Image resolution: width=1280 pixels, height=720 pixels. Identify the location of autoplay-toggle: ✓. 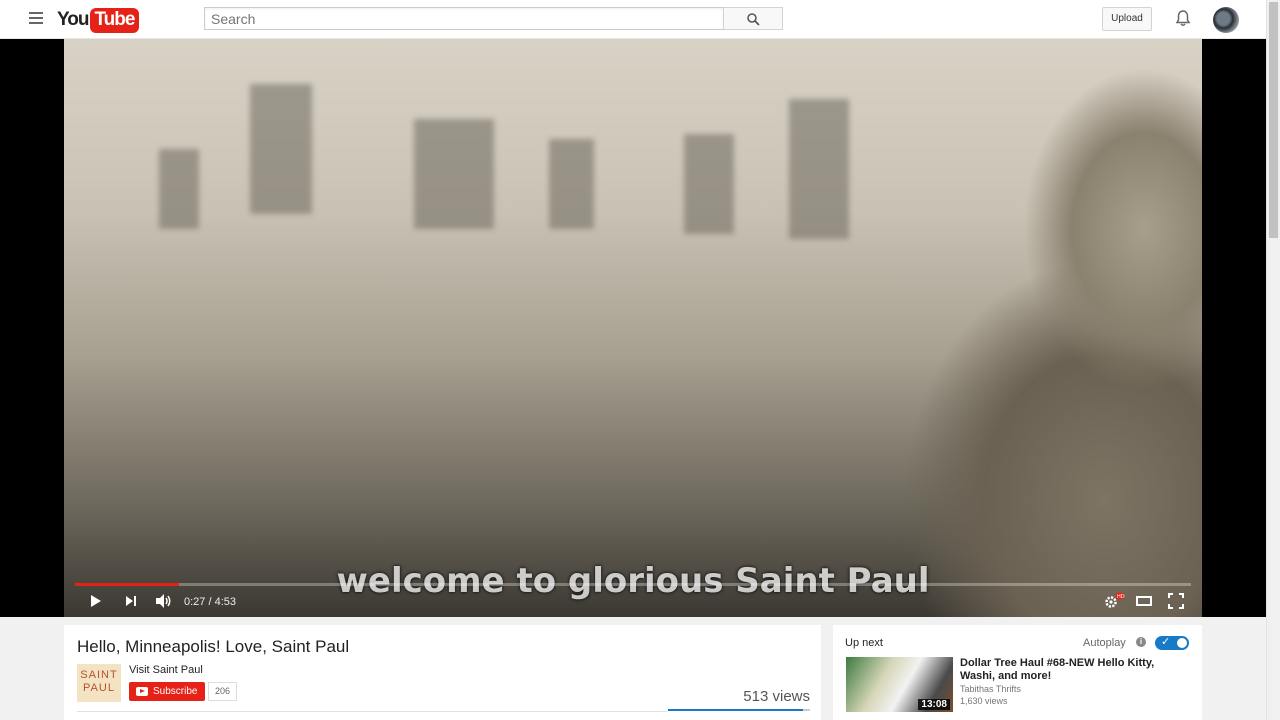
(1172, 643).